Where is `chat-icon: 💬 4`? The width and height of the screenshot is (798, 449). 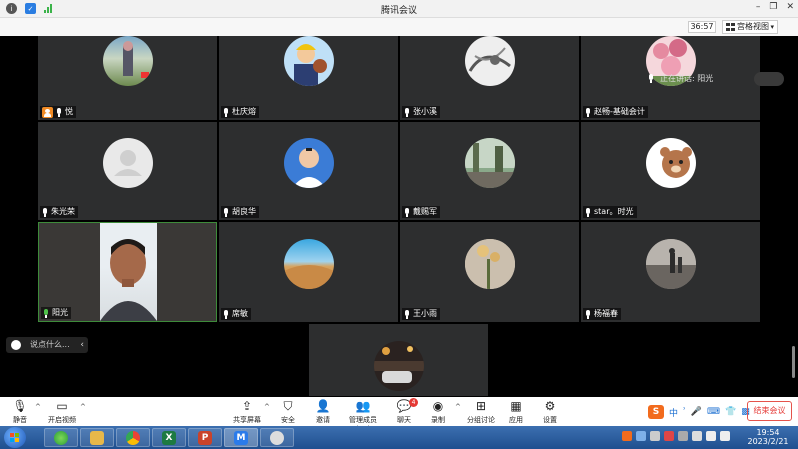
chat-icon: 💬 4 is located at coordinates (405, 405).